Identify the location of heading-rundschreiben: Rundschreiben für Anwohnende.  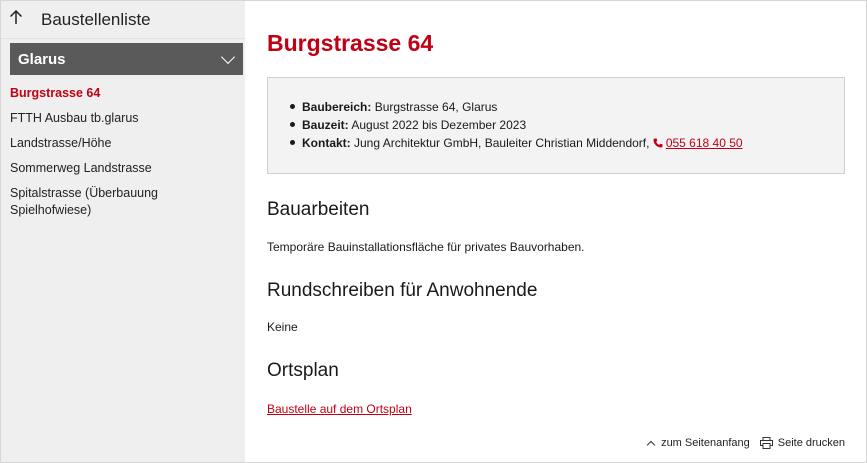
(402, 290).